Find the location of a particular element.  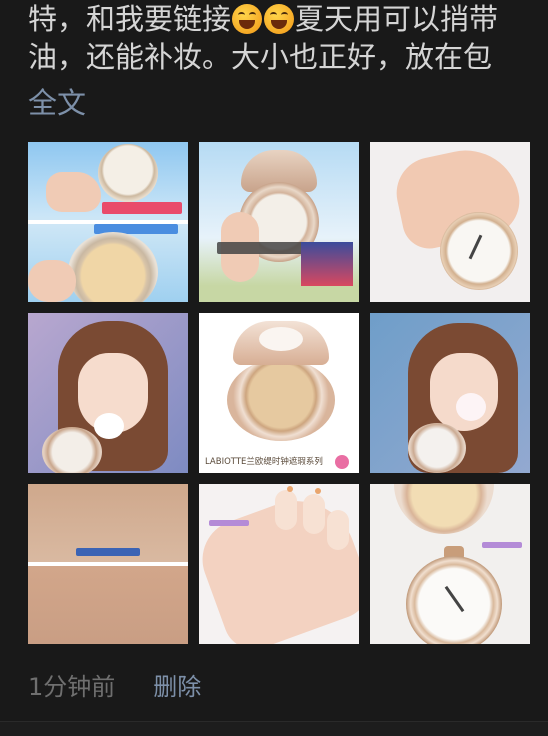

image-thumb-5: LABIOTTE兰欧缇时钟遮瑕系列 is located at coordinates (279, 393).